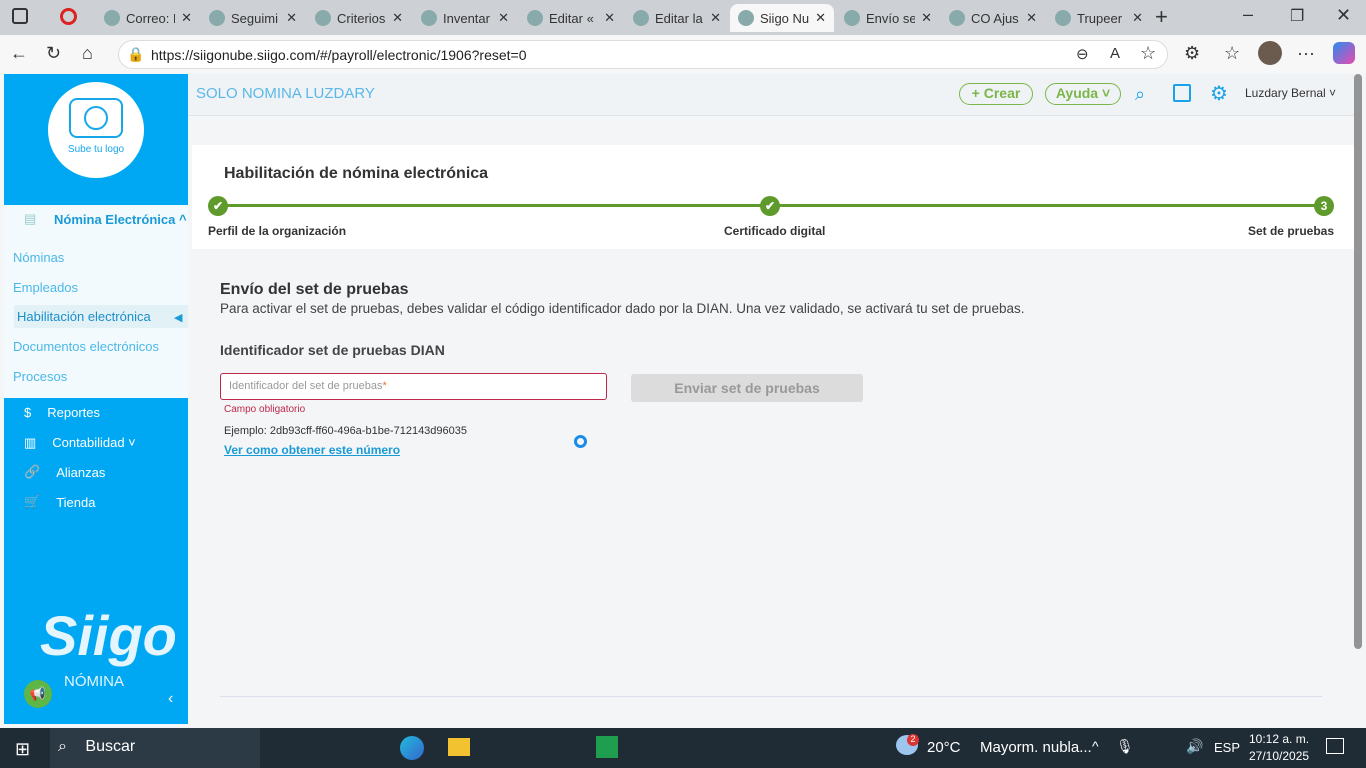 Image resolution: width=1366 pixels, height=768 pixels. I want to click on weather-badge: 2, so click(913, 740).